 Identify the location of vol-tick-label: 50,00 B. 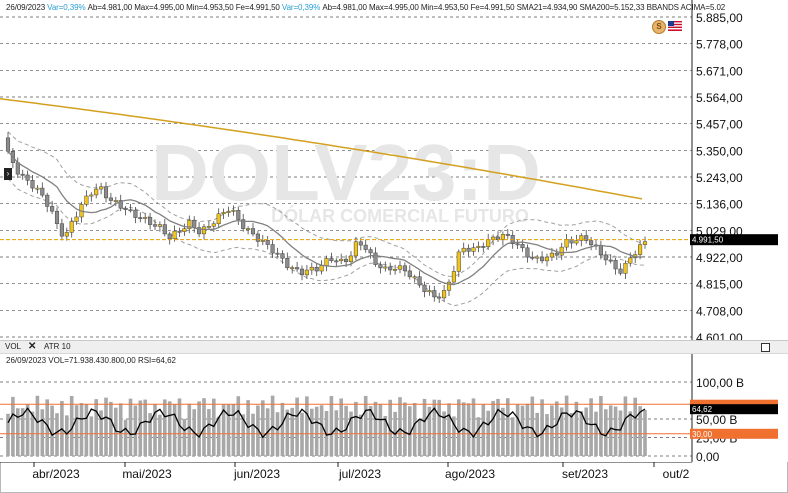
(716, 420).